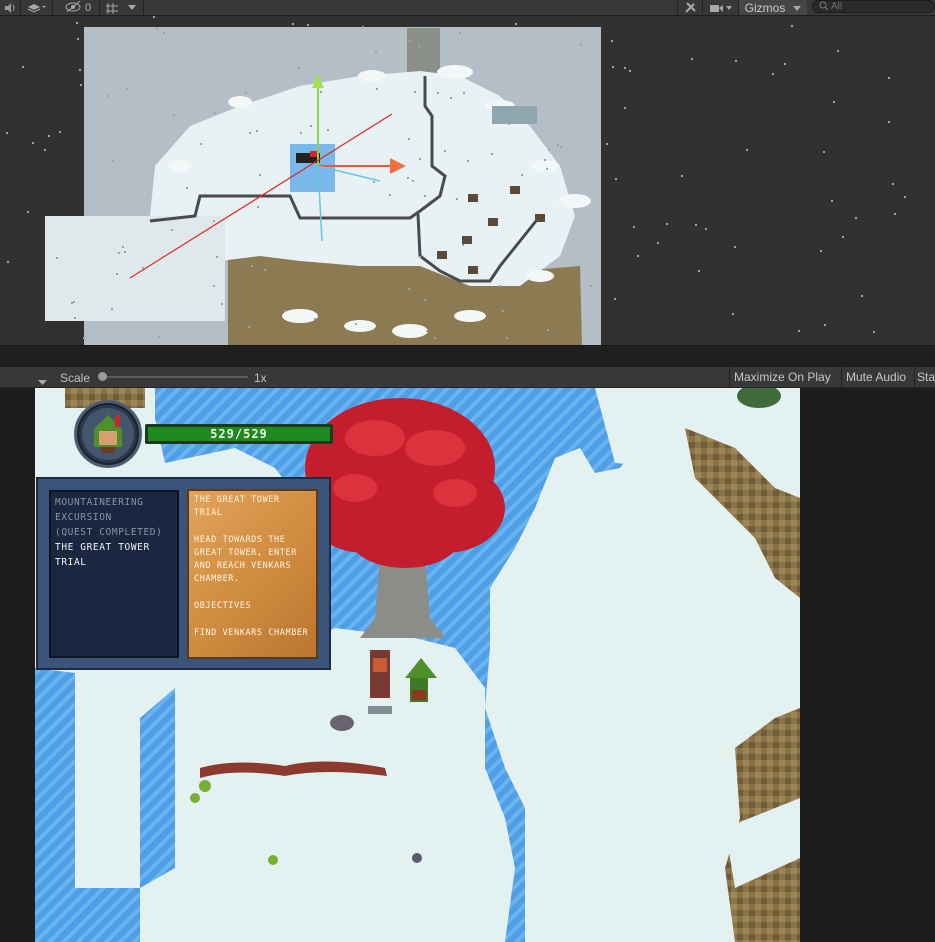 This screenshot has width=935, height=942. Describe the element at coordinates (109, 532) in the screenshot. I see `quest-status: (QUEST COMPLETED)` at that location.